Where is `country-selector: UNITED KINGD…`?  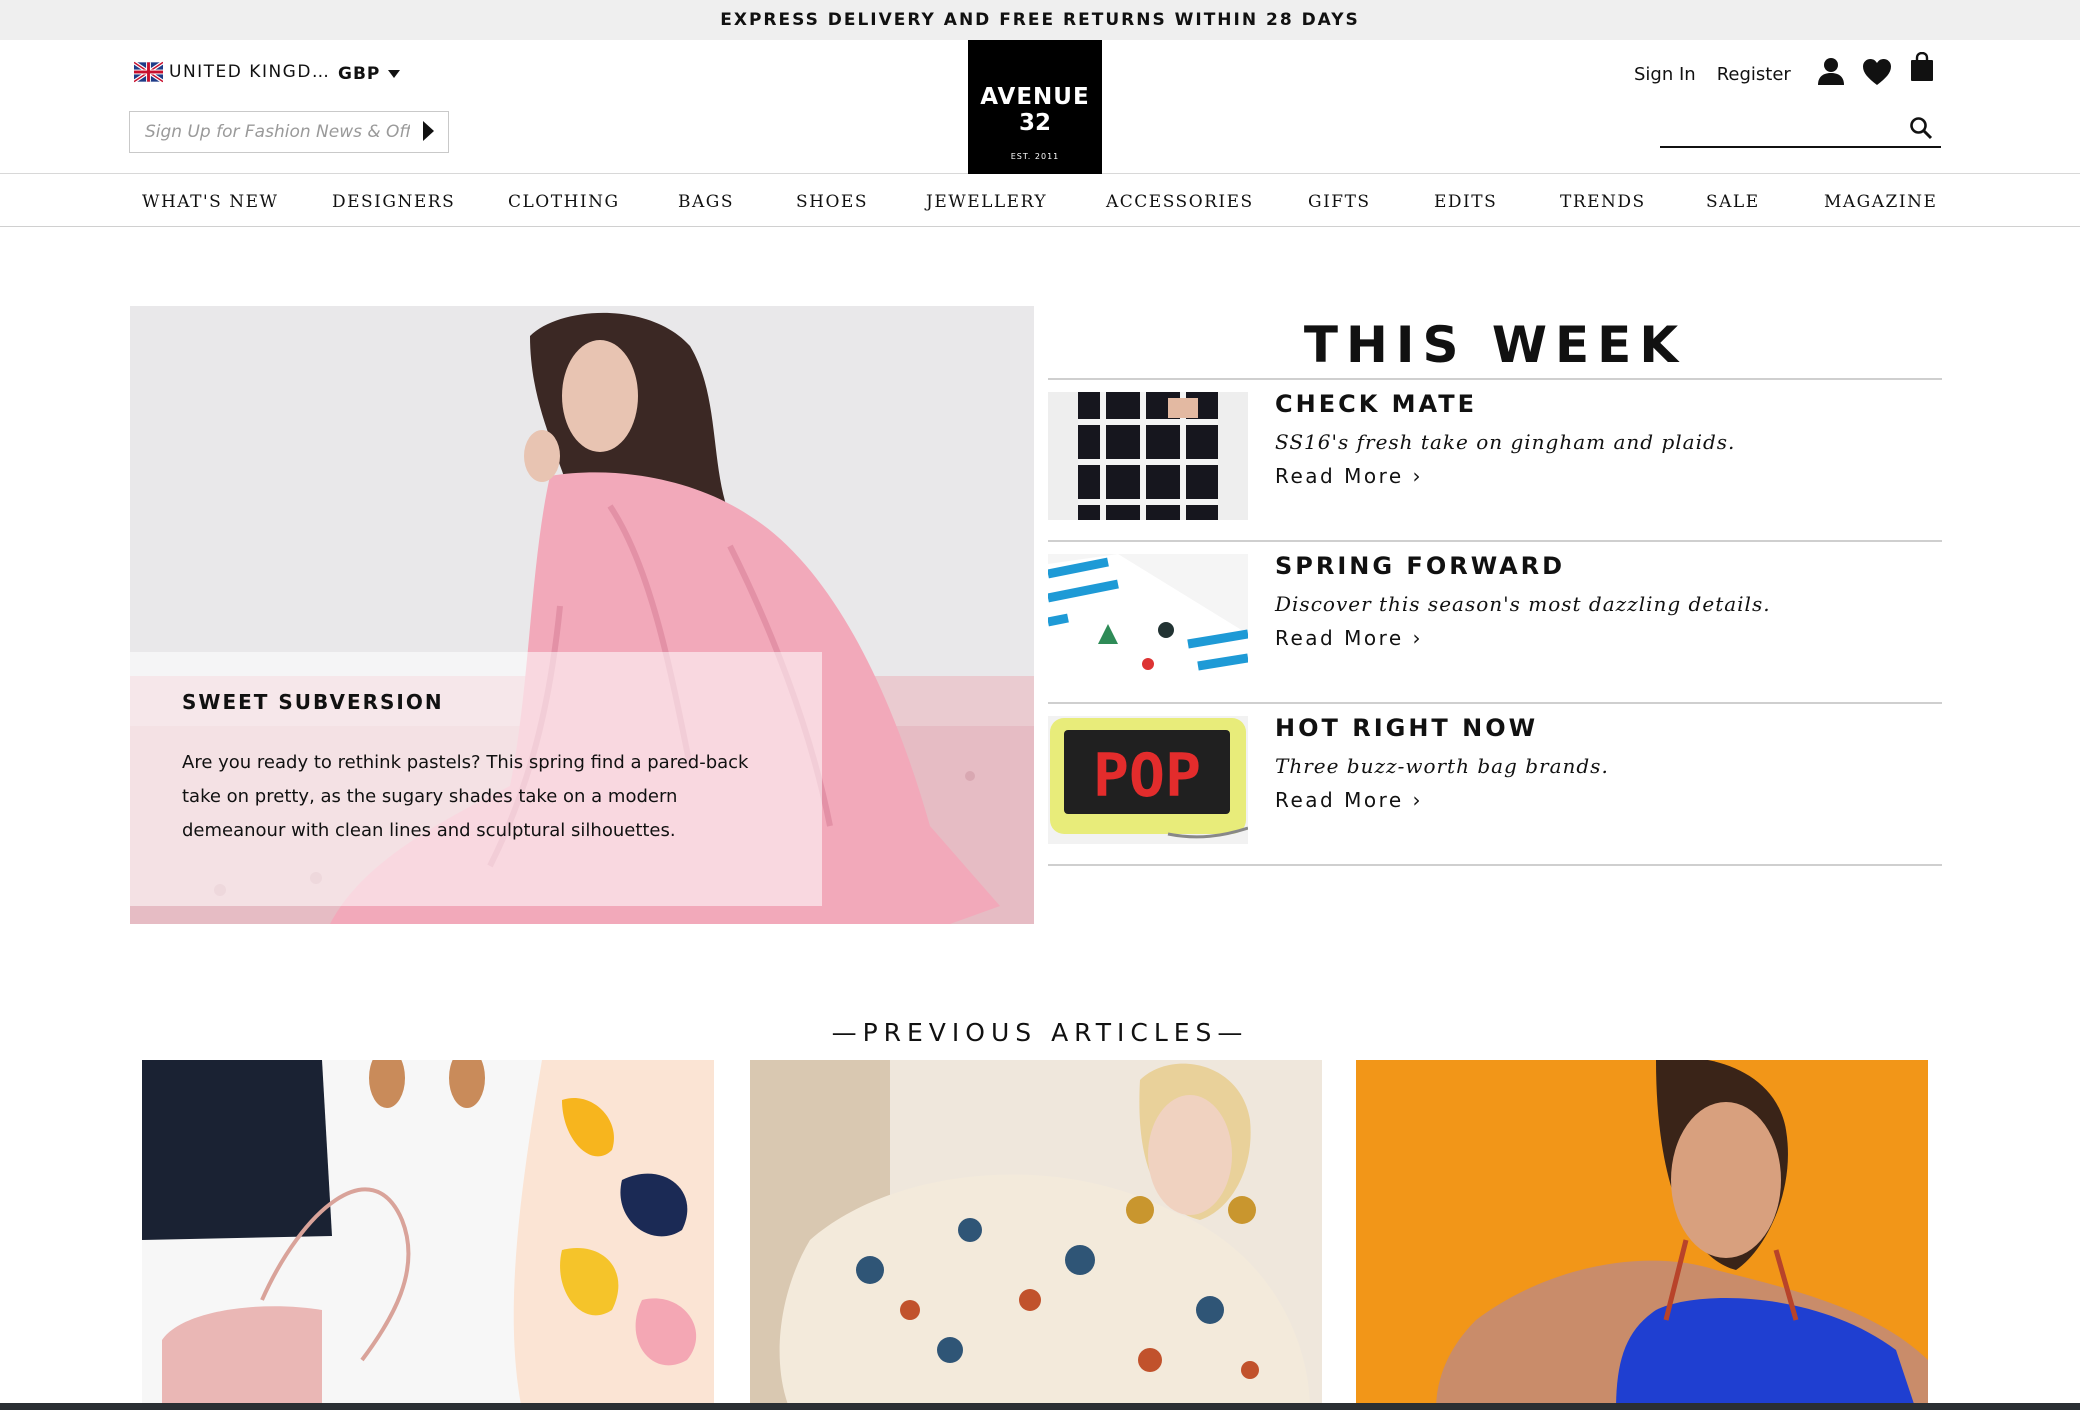 country-selector: UNITED KINGD… is located at coordinates (232, 72).